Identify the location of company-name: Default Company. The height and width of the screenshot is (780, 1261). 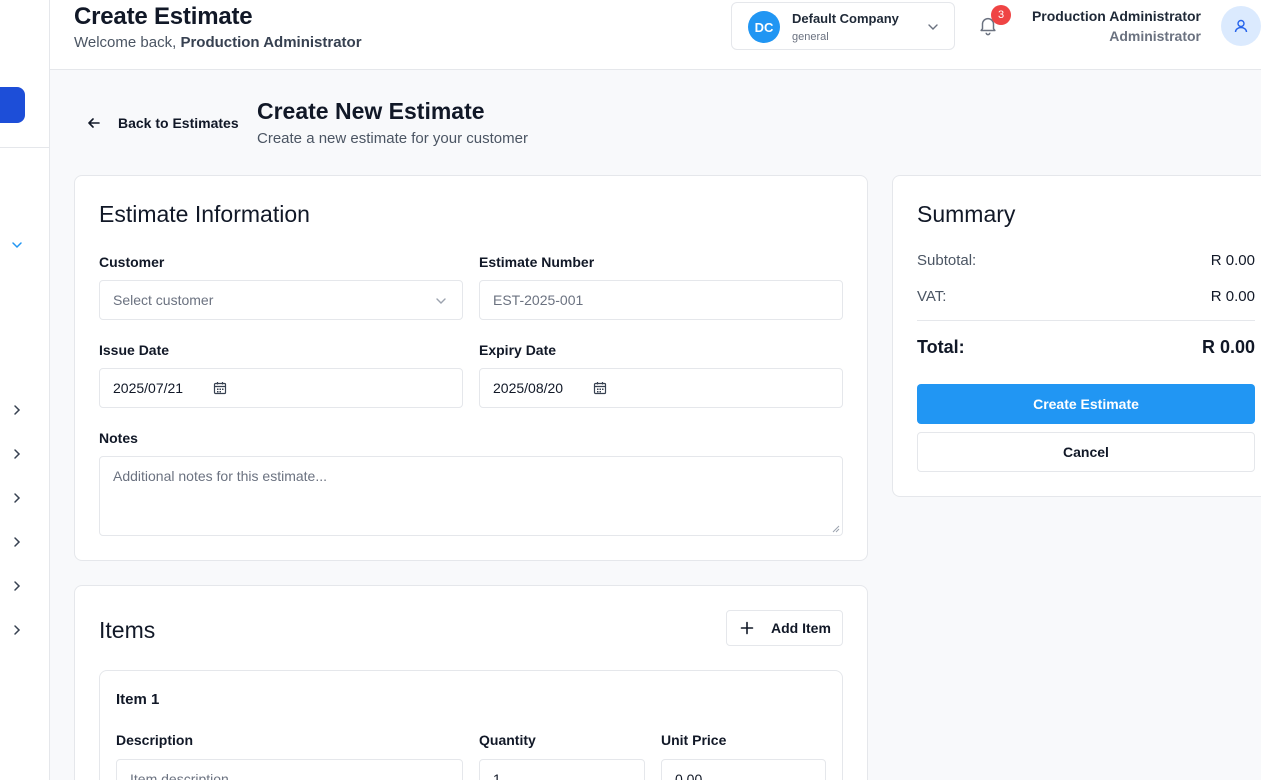
(845, 18).